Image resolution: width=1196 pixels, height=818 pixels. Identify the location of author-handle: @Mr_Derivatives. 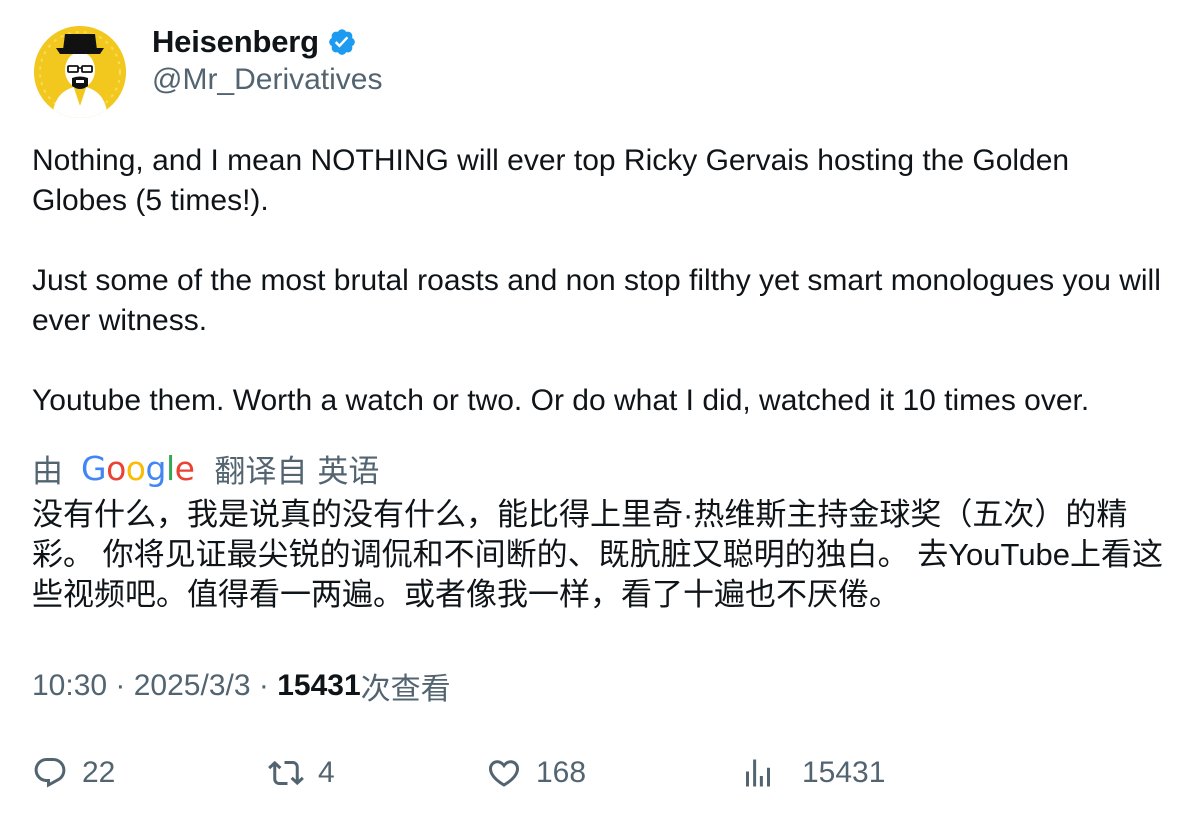
(267, 80).